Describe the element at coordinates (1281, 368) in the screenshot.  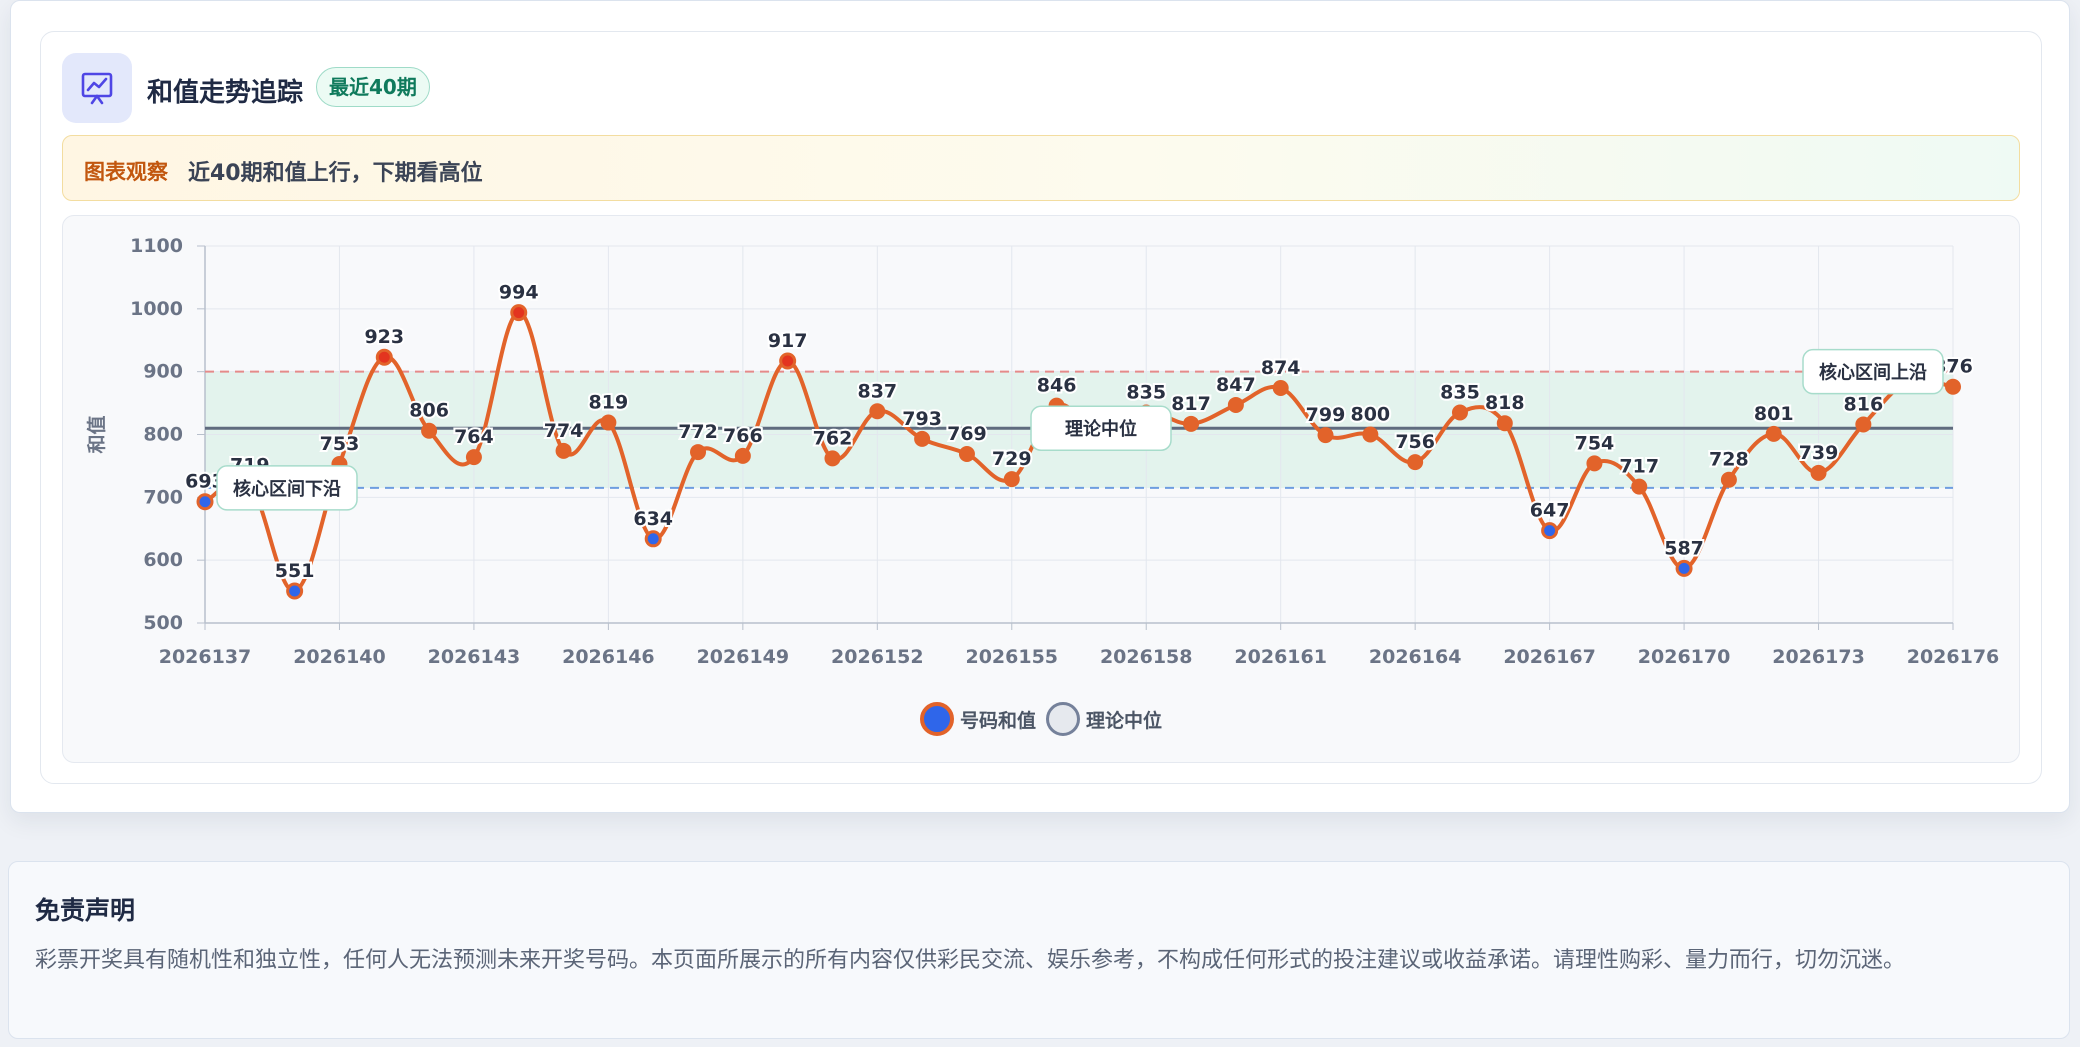
I see `data-label: 874` at that location.